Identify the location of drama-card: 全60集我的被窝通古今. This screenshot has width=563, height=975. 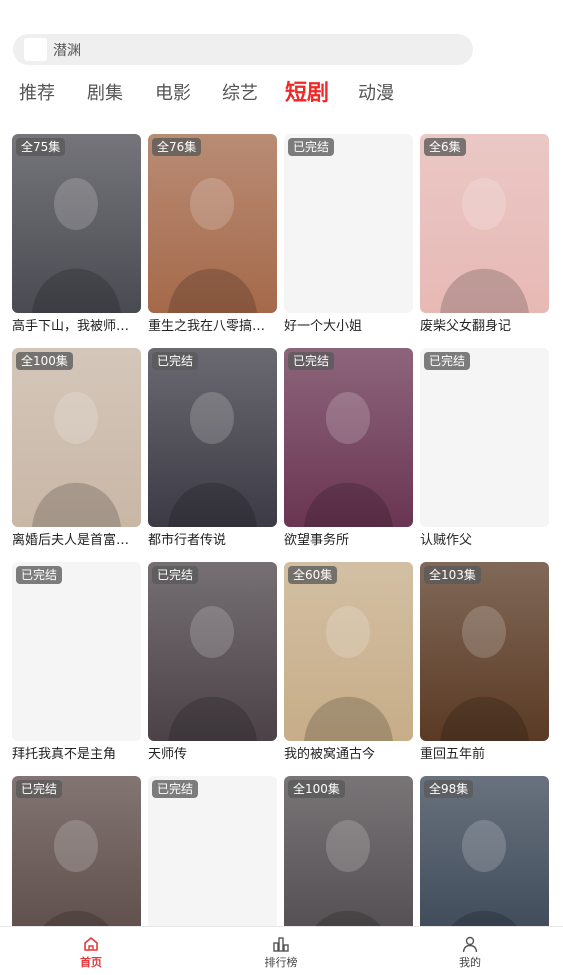
(348, 663).